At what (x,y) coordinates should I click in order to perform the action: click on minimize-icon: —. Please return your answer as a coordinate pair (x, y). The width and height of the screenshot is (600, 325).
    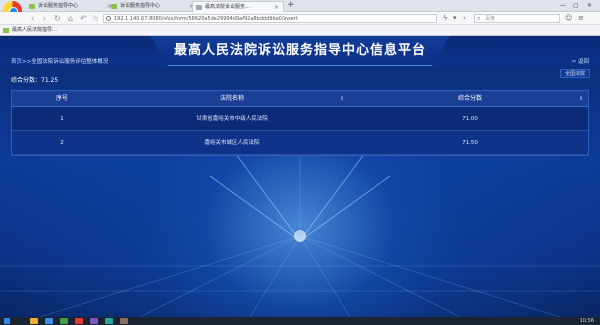
    Looking at the image, I should click on (563, 5).